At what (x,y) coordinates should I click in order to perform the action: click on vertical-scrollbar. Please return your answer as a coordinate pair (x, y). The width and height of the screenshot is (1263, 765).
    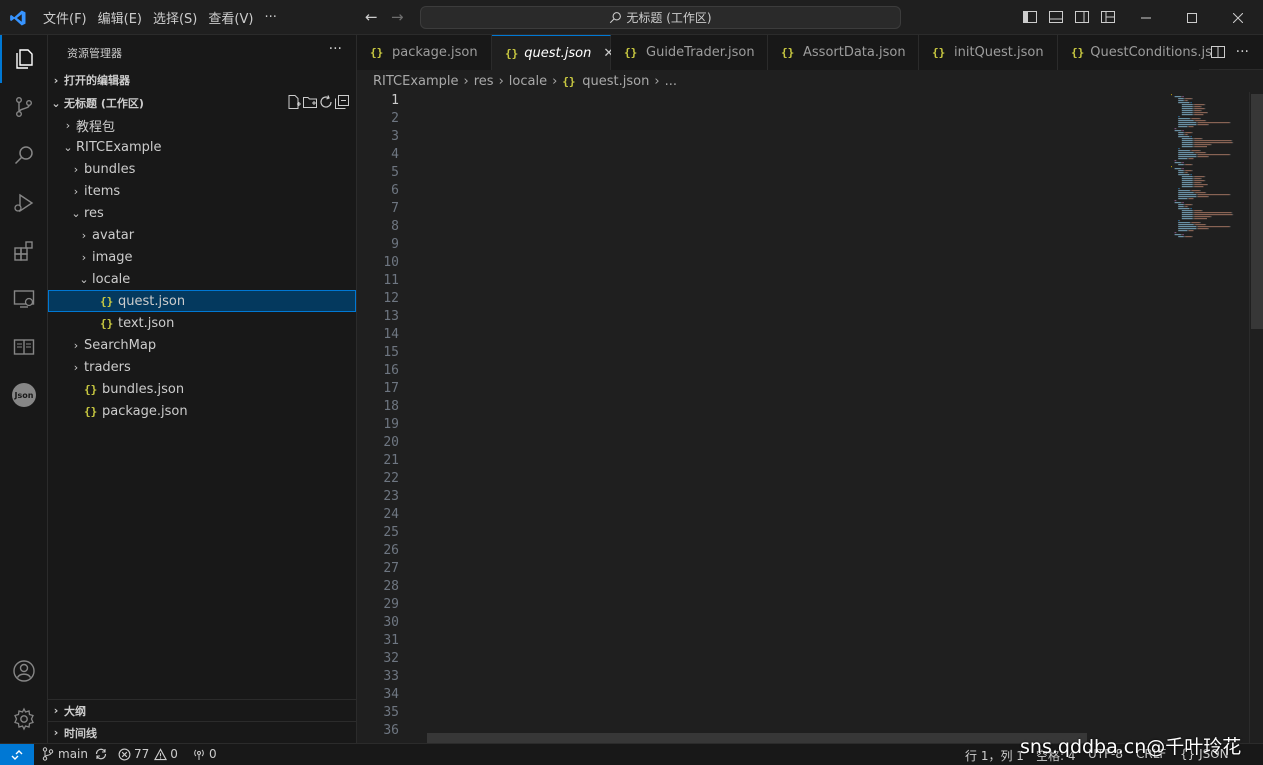
    Looking at the image, I should click on (1256, 417).